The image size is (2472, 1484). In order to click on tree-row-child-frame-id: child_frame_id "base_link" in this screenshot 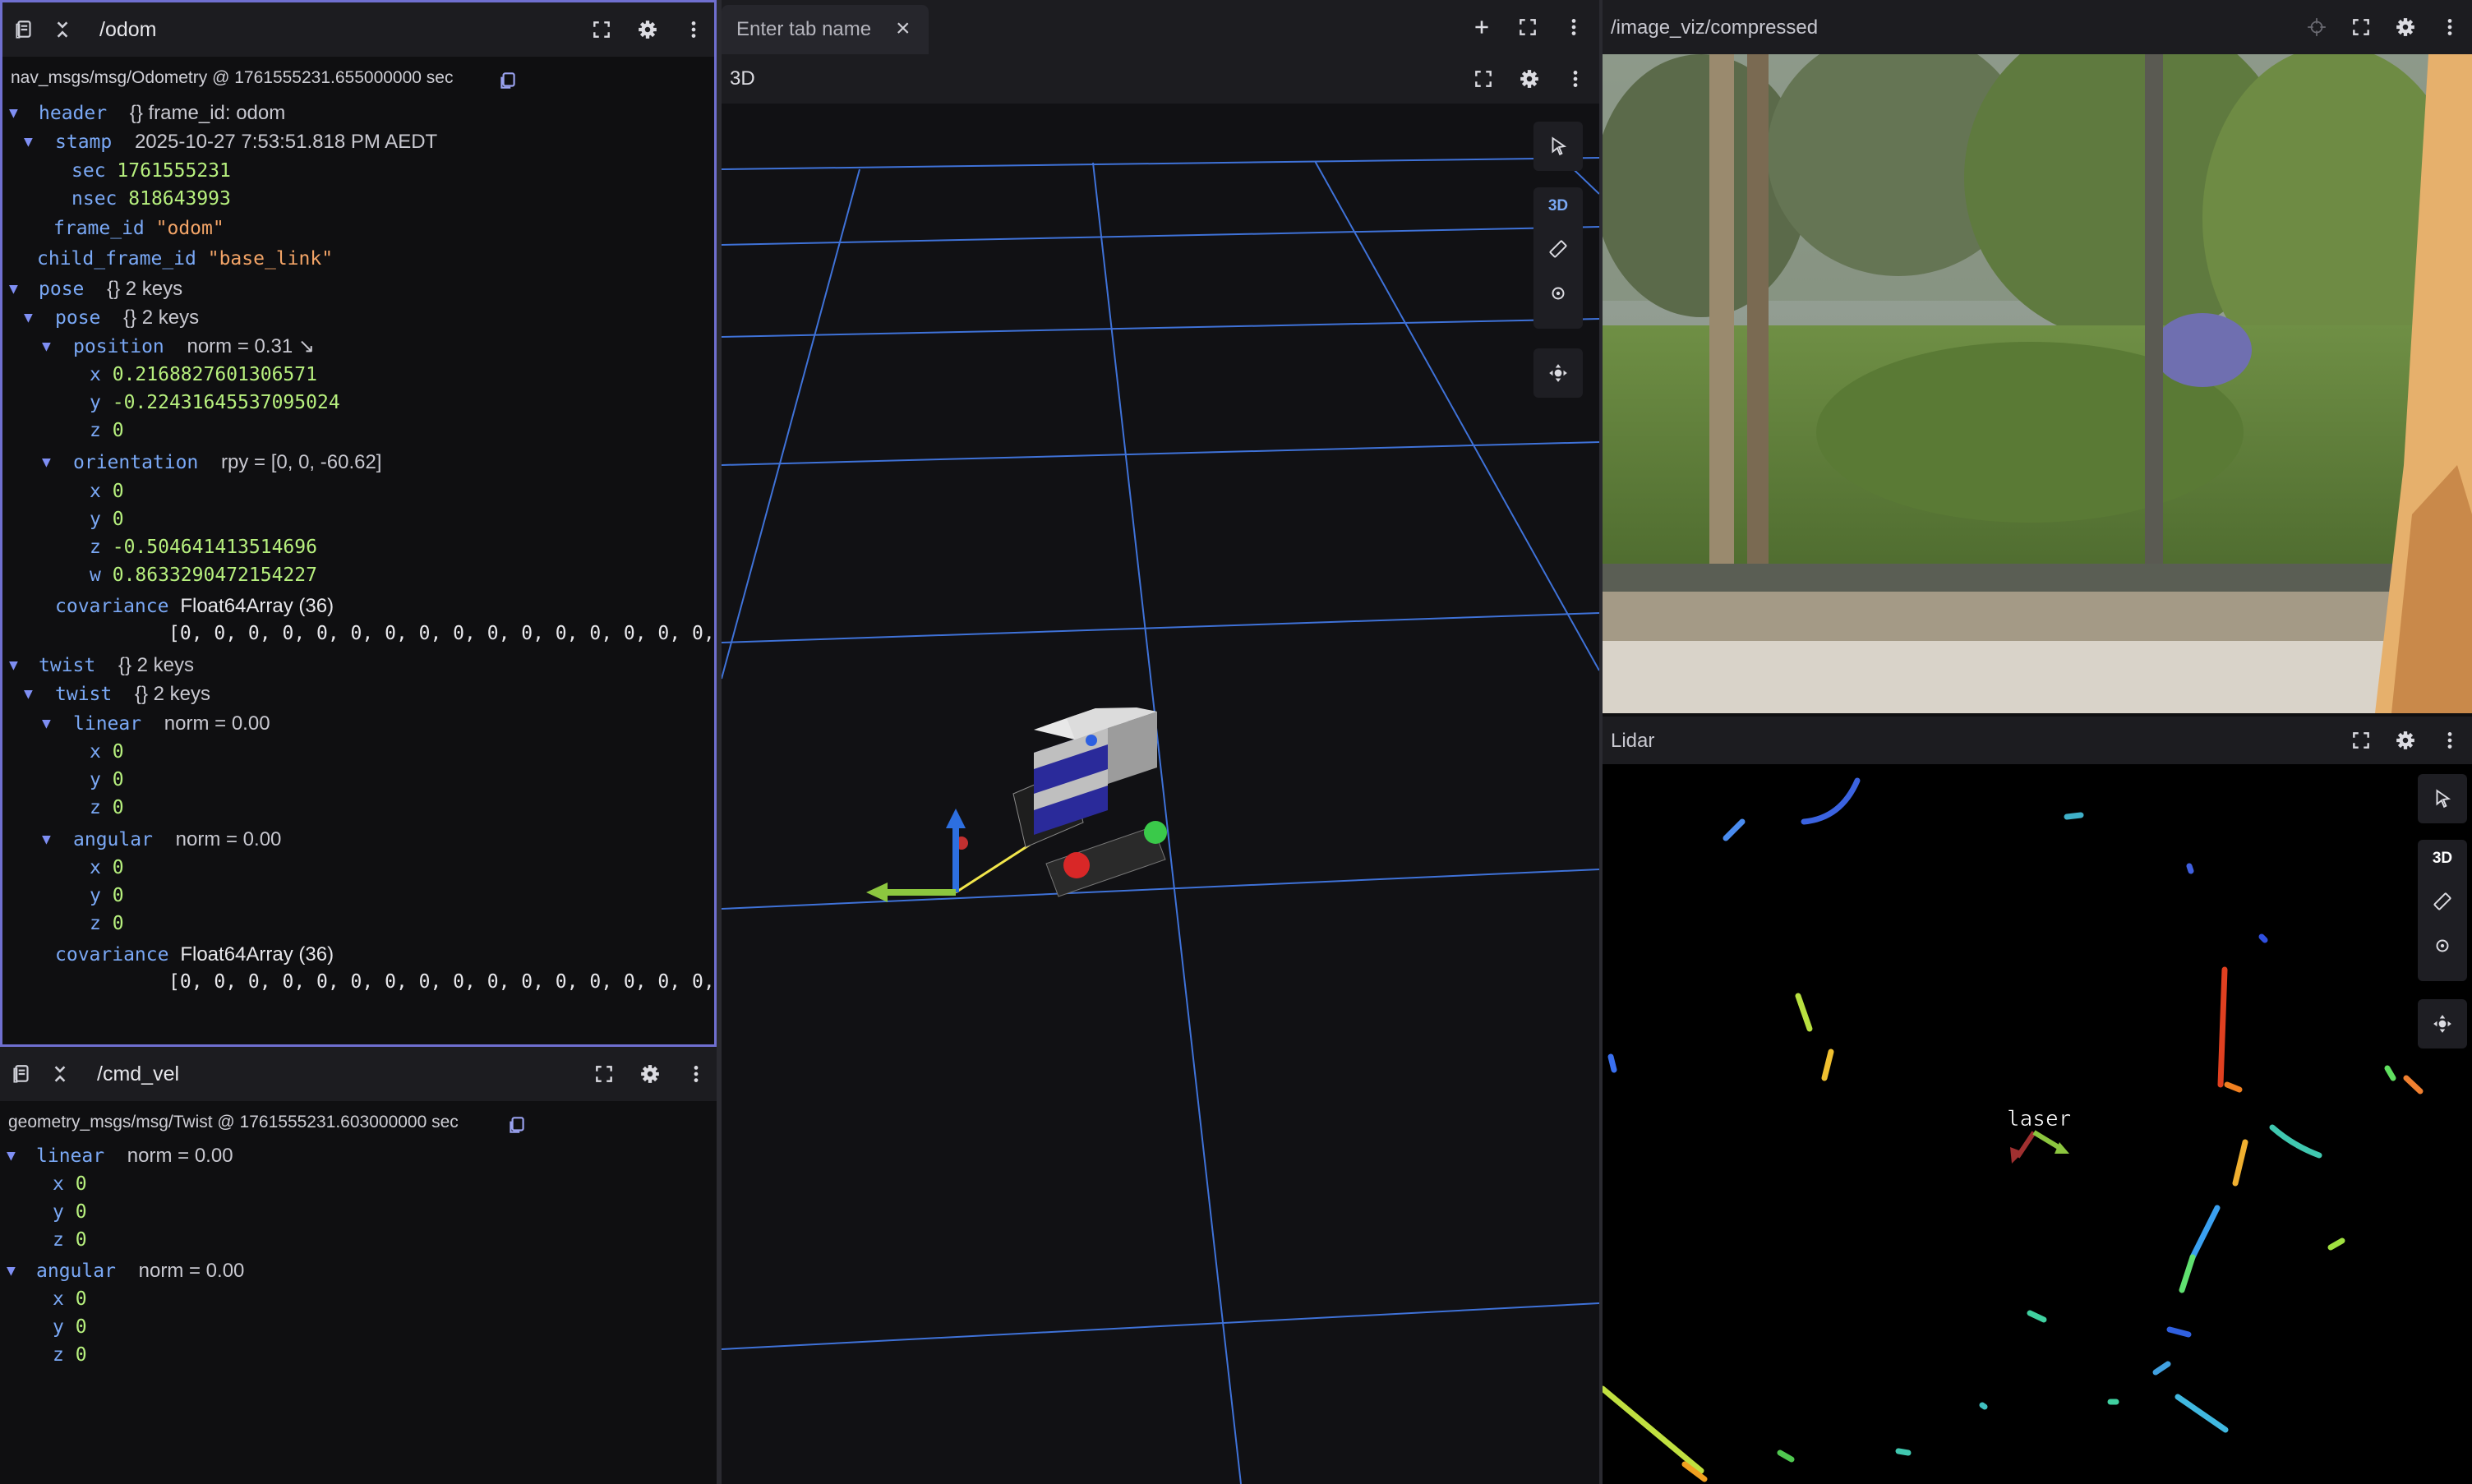, I will do `click(185, 259)`.